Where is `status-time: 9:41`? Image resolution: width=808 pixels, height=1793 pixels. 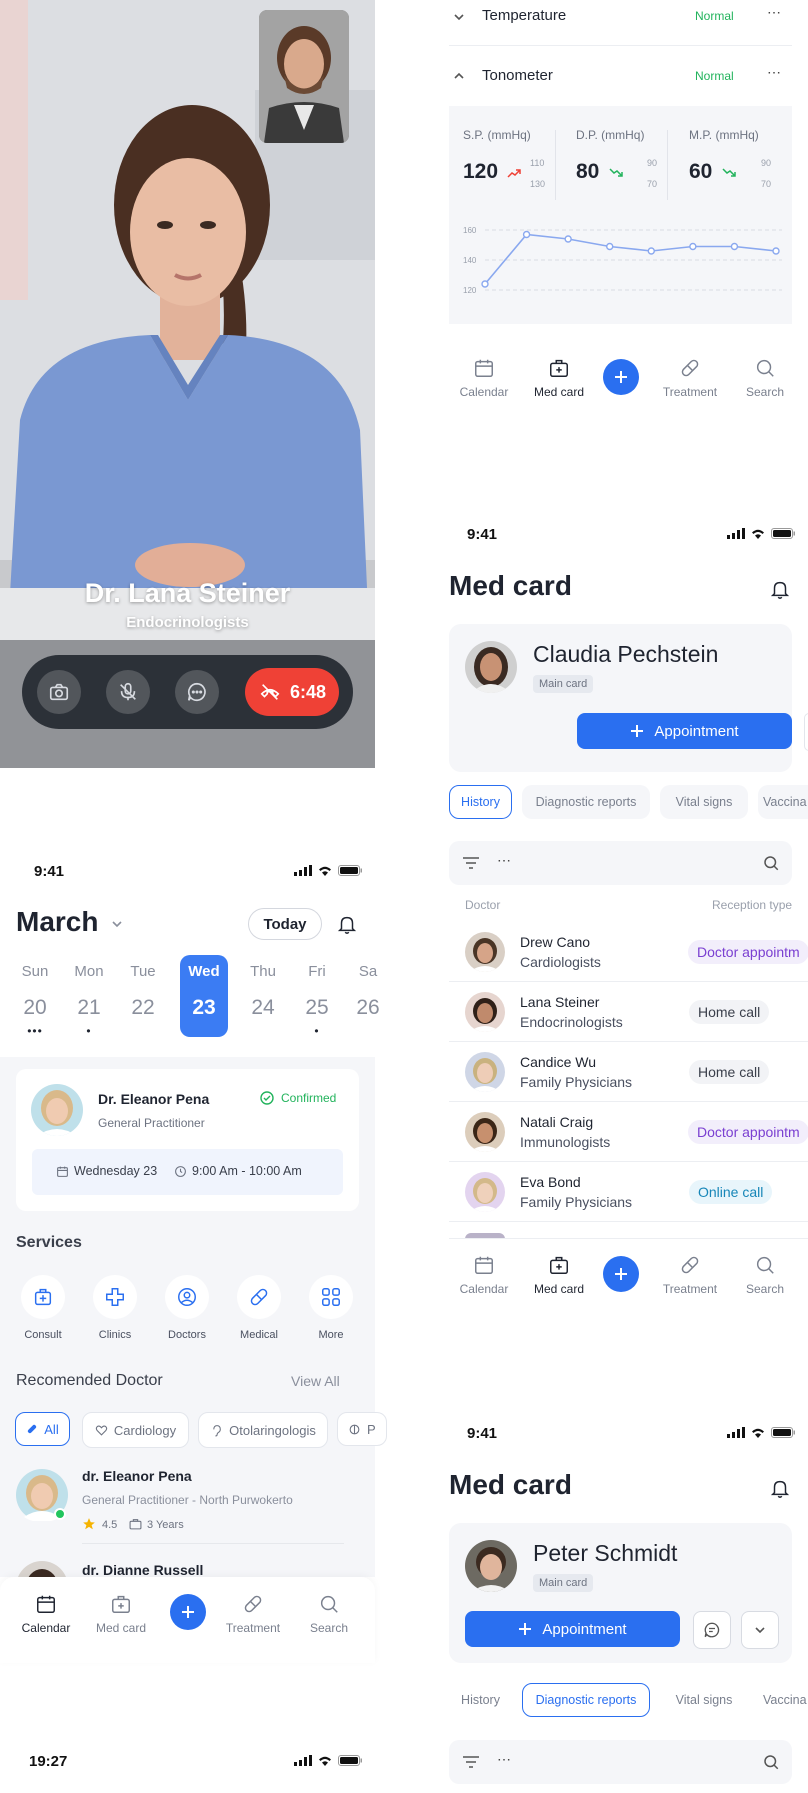 status-time: 9:41 is located at coordinates (482, 1433).